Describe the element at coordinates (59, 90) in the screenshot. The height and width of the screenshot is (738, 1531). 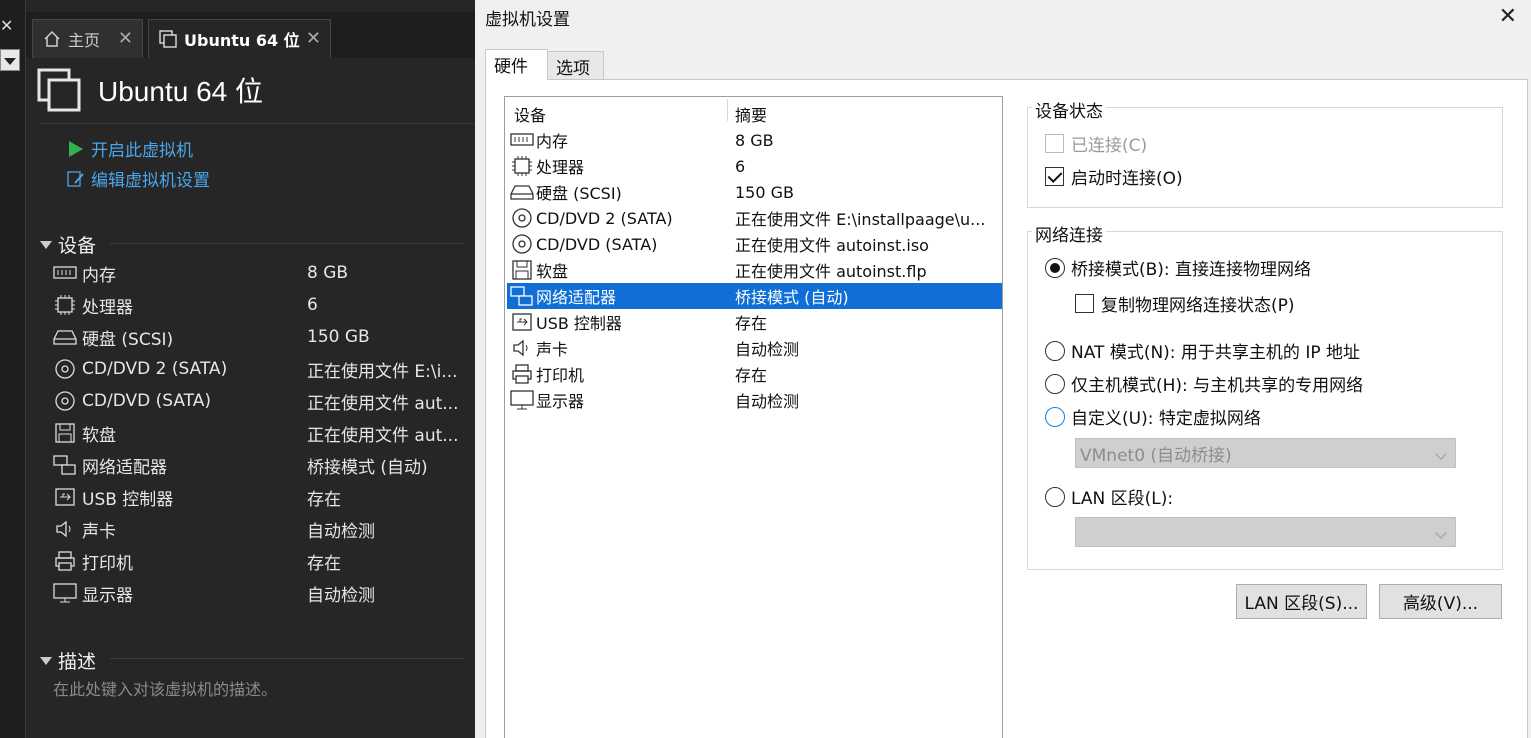
I see `vm-large-icon` at that location.